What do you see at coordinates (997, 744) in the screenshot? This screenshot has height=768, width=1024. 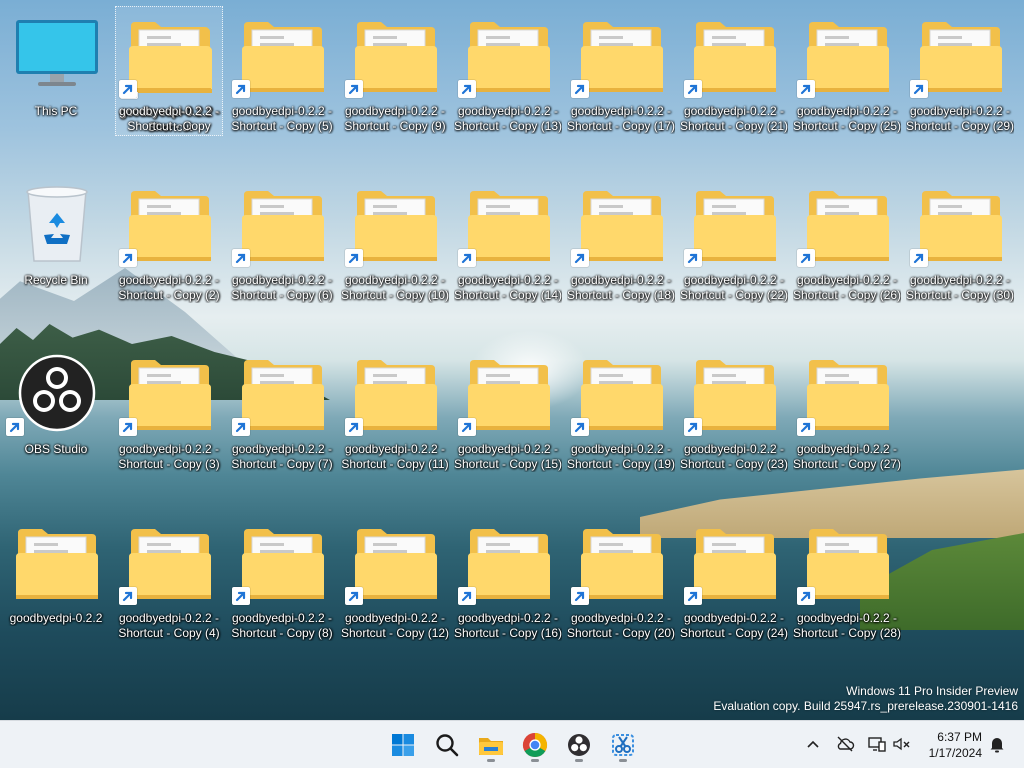 I see `notifications-button` at bounding box center [997, 744].